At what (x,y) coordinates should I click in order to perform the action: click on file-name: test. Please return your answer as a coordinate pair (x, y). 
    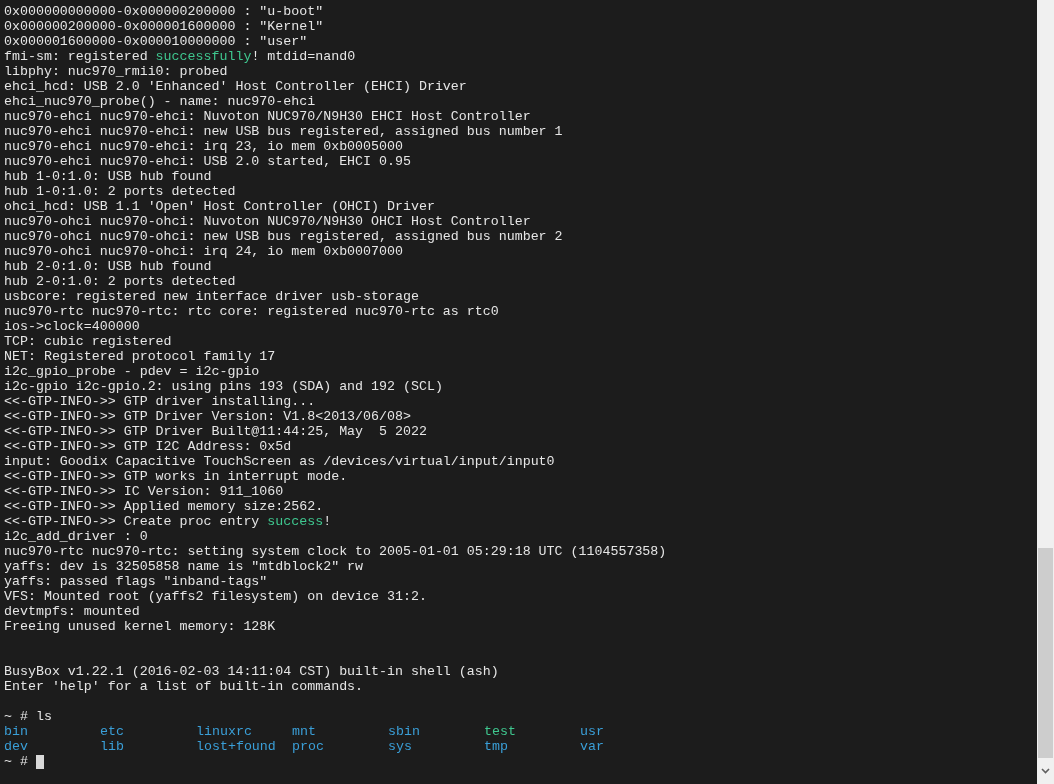
    Looking at the image, I should click on (500, 731).